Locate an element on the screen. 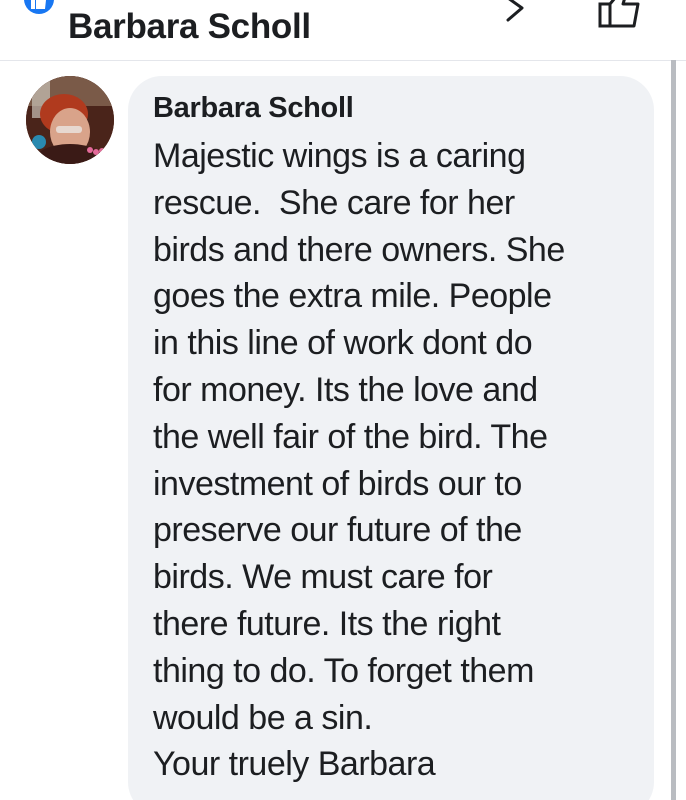  comment-line: the well fair of the bird. The is located at coordinates (350, 436).